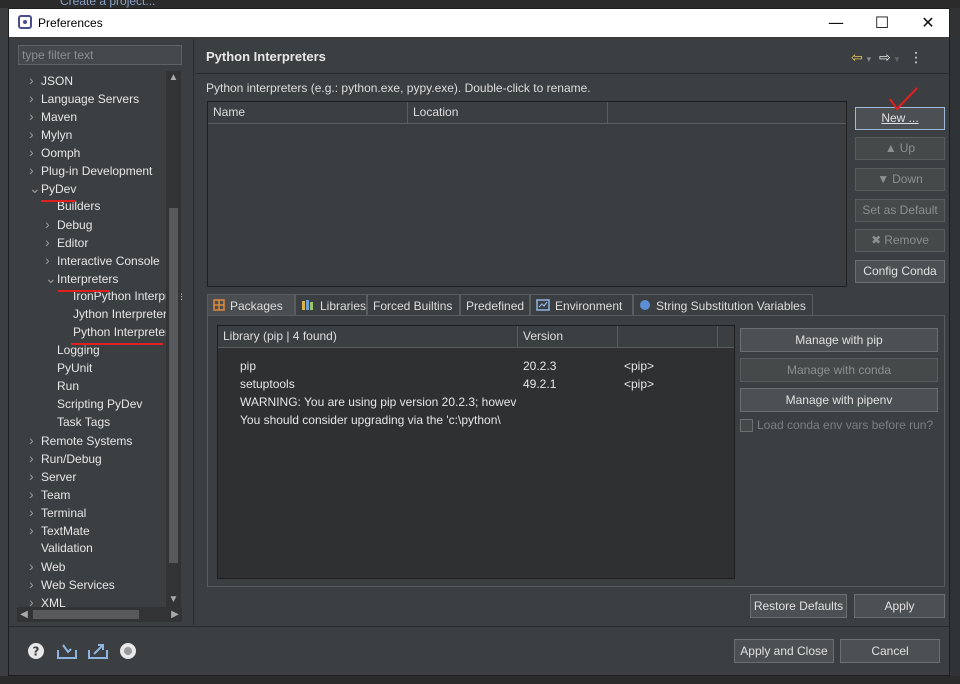 Image resolution: width=960 pixels, height=684 pixels. What do you see at coordinates (80, 440) in the screenshot?
I see `tree-item: › Remote Systems` at bounding box center [80, 440].